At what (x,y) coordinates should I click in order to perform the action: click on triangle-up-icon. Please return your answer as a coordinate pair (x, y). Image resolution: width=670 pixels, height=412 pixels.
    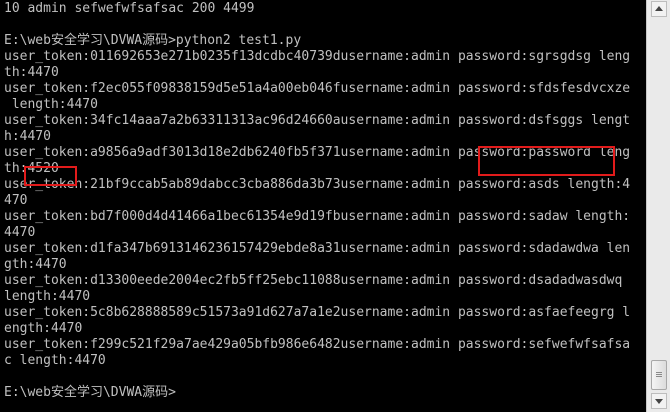
    Looking at the image, I should click on (659, 8).